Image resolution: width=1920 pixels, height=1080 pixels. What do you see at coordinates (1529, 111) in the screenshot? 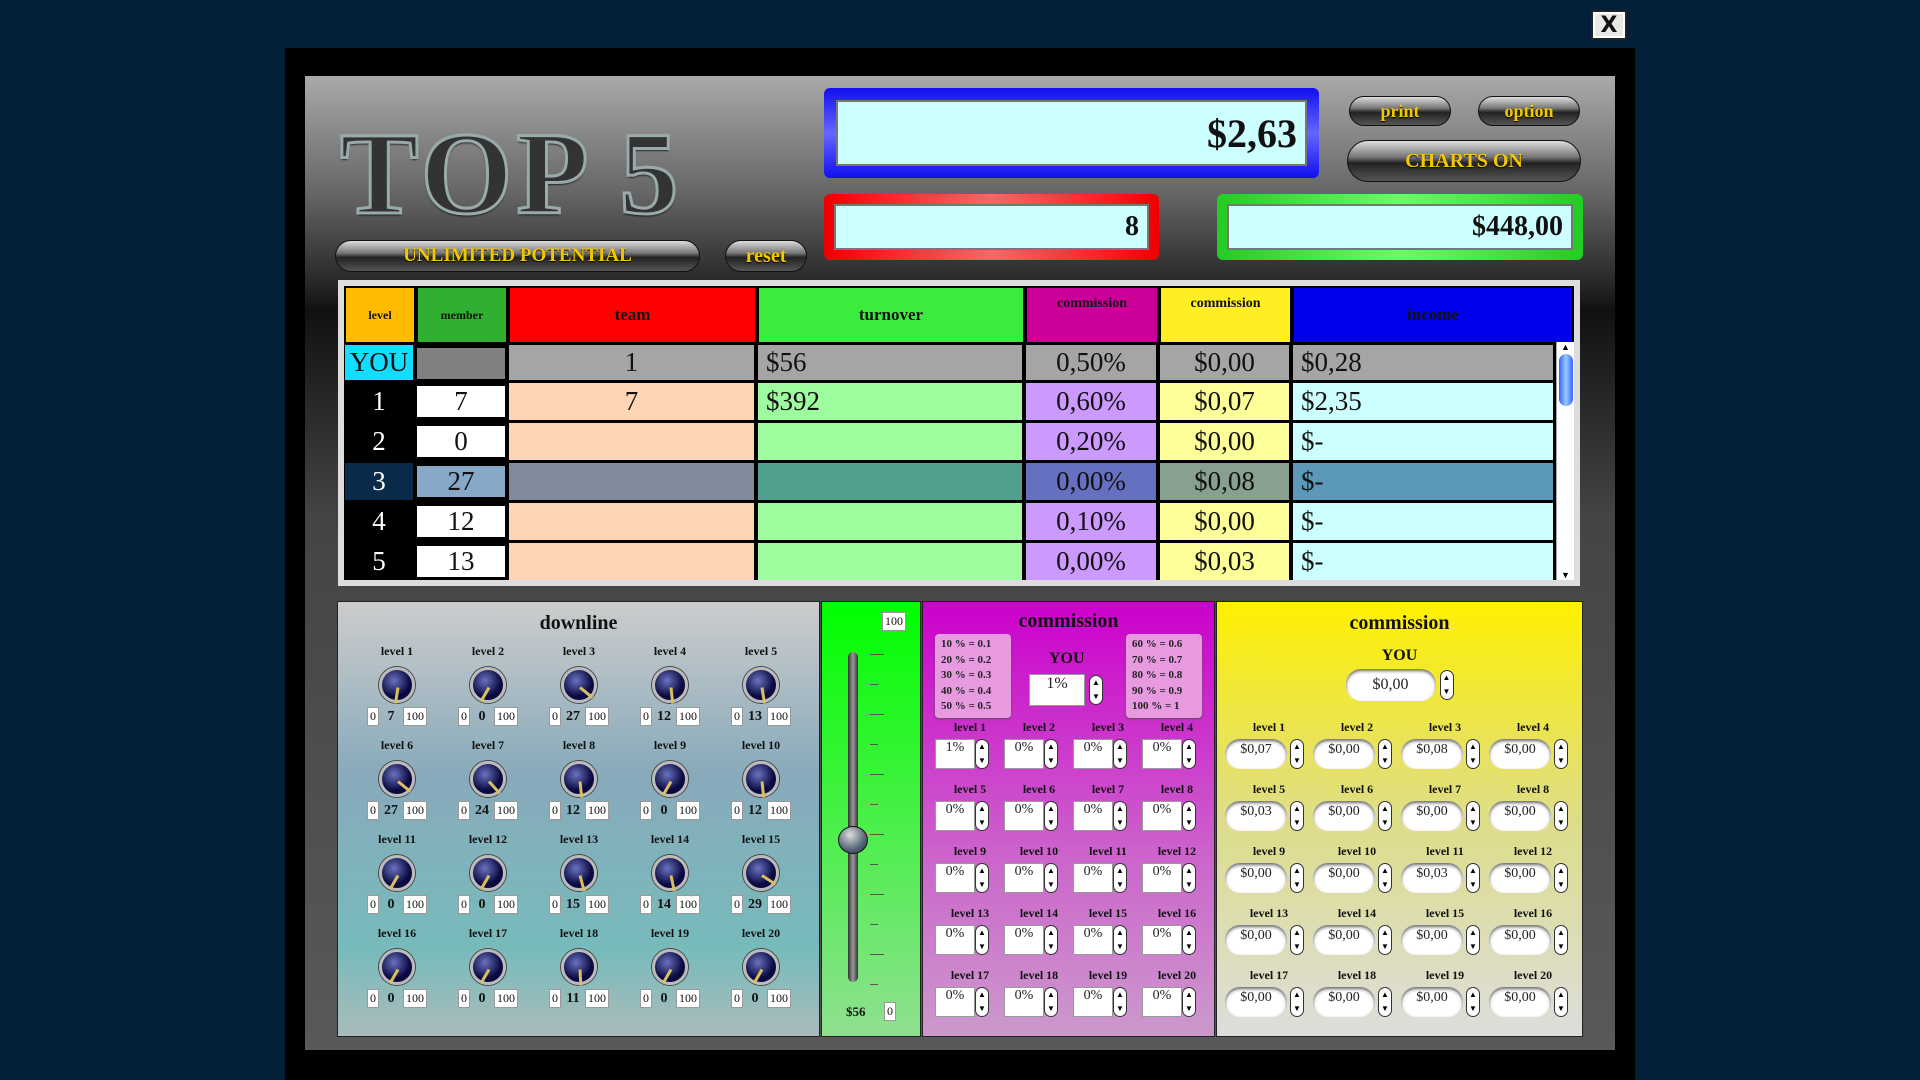
I see `option-button: option` at bounding box center [1529, 111].